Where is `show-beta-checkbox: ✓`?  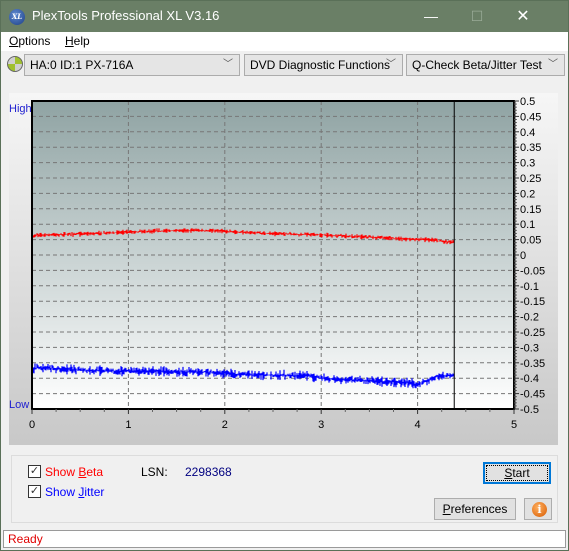 show-beta-checkbox: ✓ is located at coordinates (34, 471).